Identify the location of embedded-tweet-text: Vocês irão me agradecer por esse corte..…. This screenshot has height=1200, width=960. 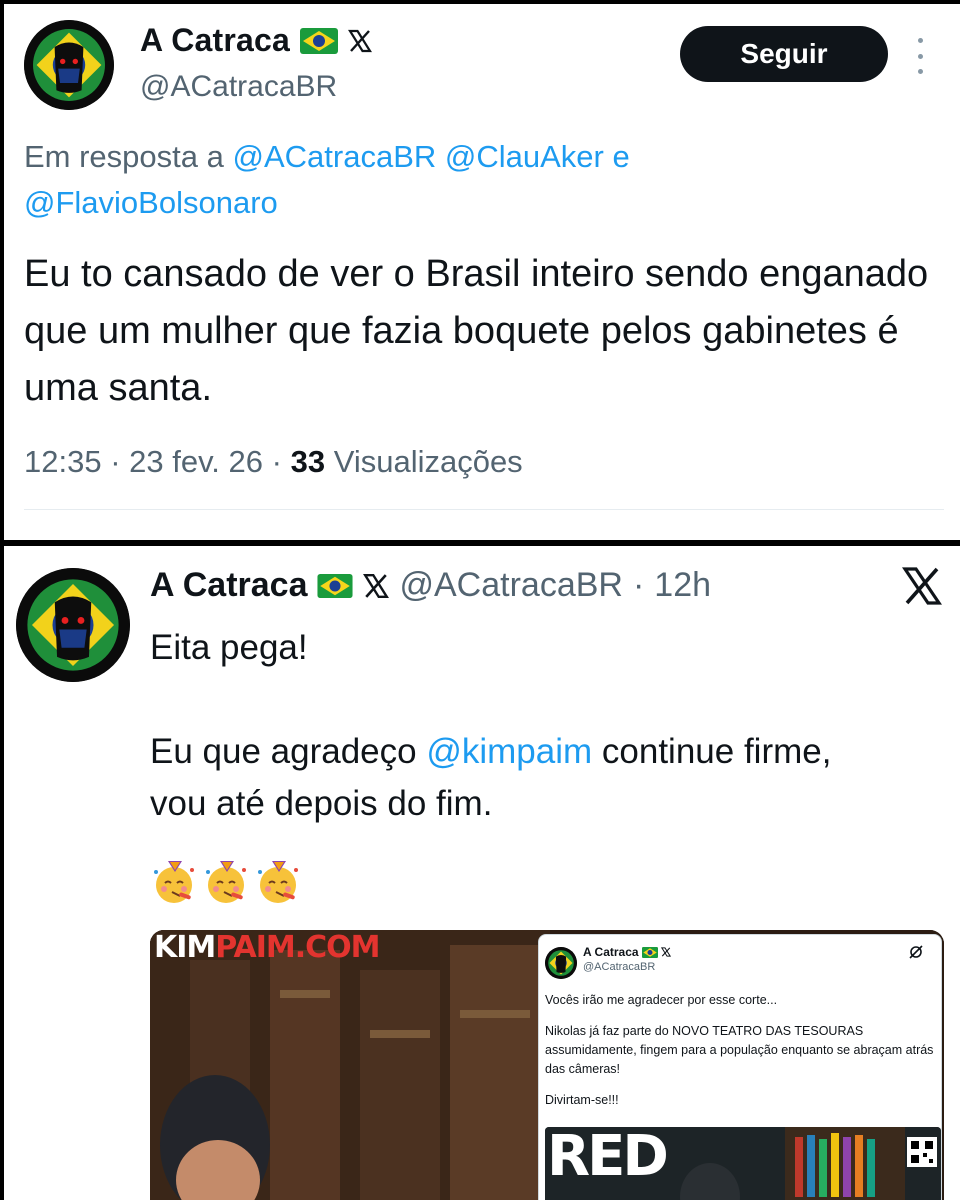
(739, 1050).